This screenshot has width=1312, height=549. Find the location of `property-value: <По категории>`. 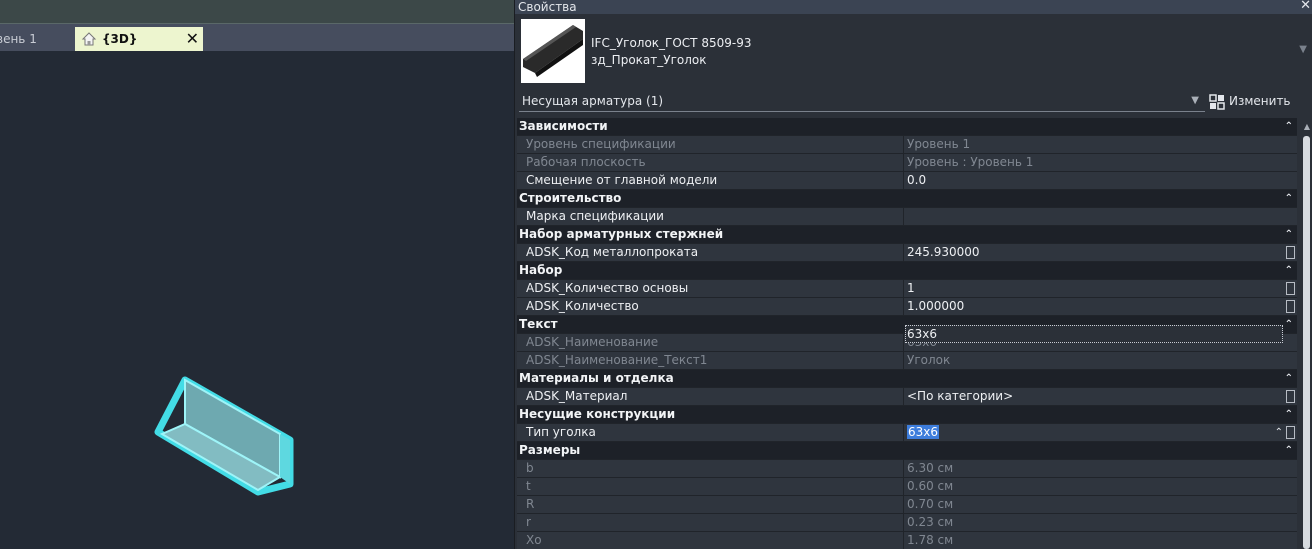

property-value: <По категории> is located at coordinates (1101, 396).